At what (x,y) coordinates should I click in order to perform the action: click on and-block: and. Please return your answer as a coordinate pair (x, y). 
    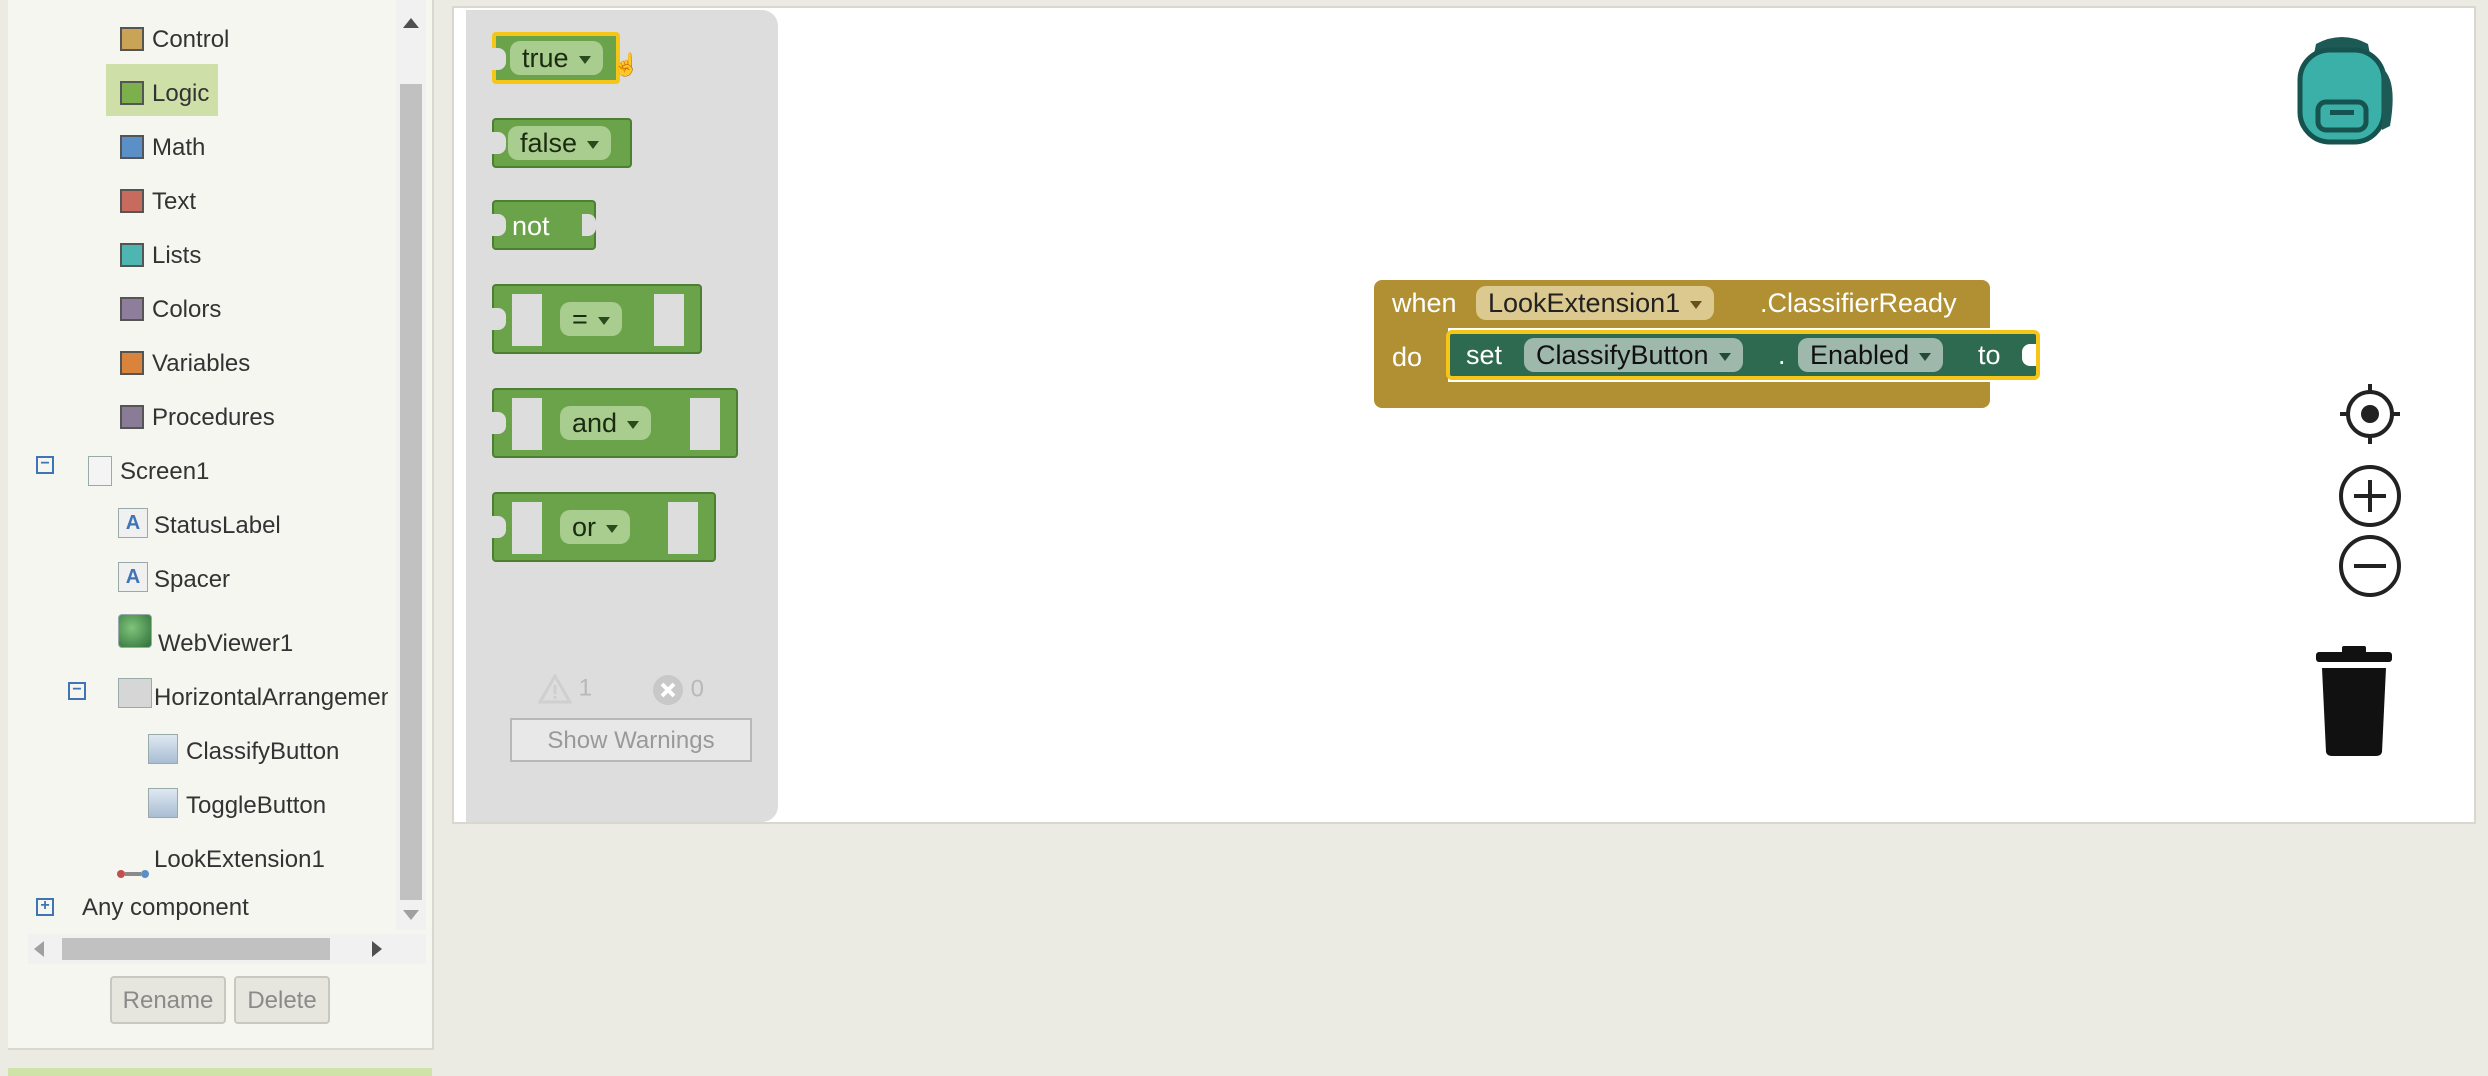
    Looking at the image, I should click on (615, 423).